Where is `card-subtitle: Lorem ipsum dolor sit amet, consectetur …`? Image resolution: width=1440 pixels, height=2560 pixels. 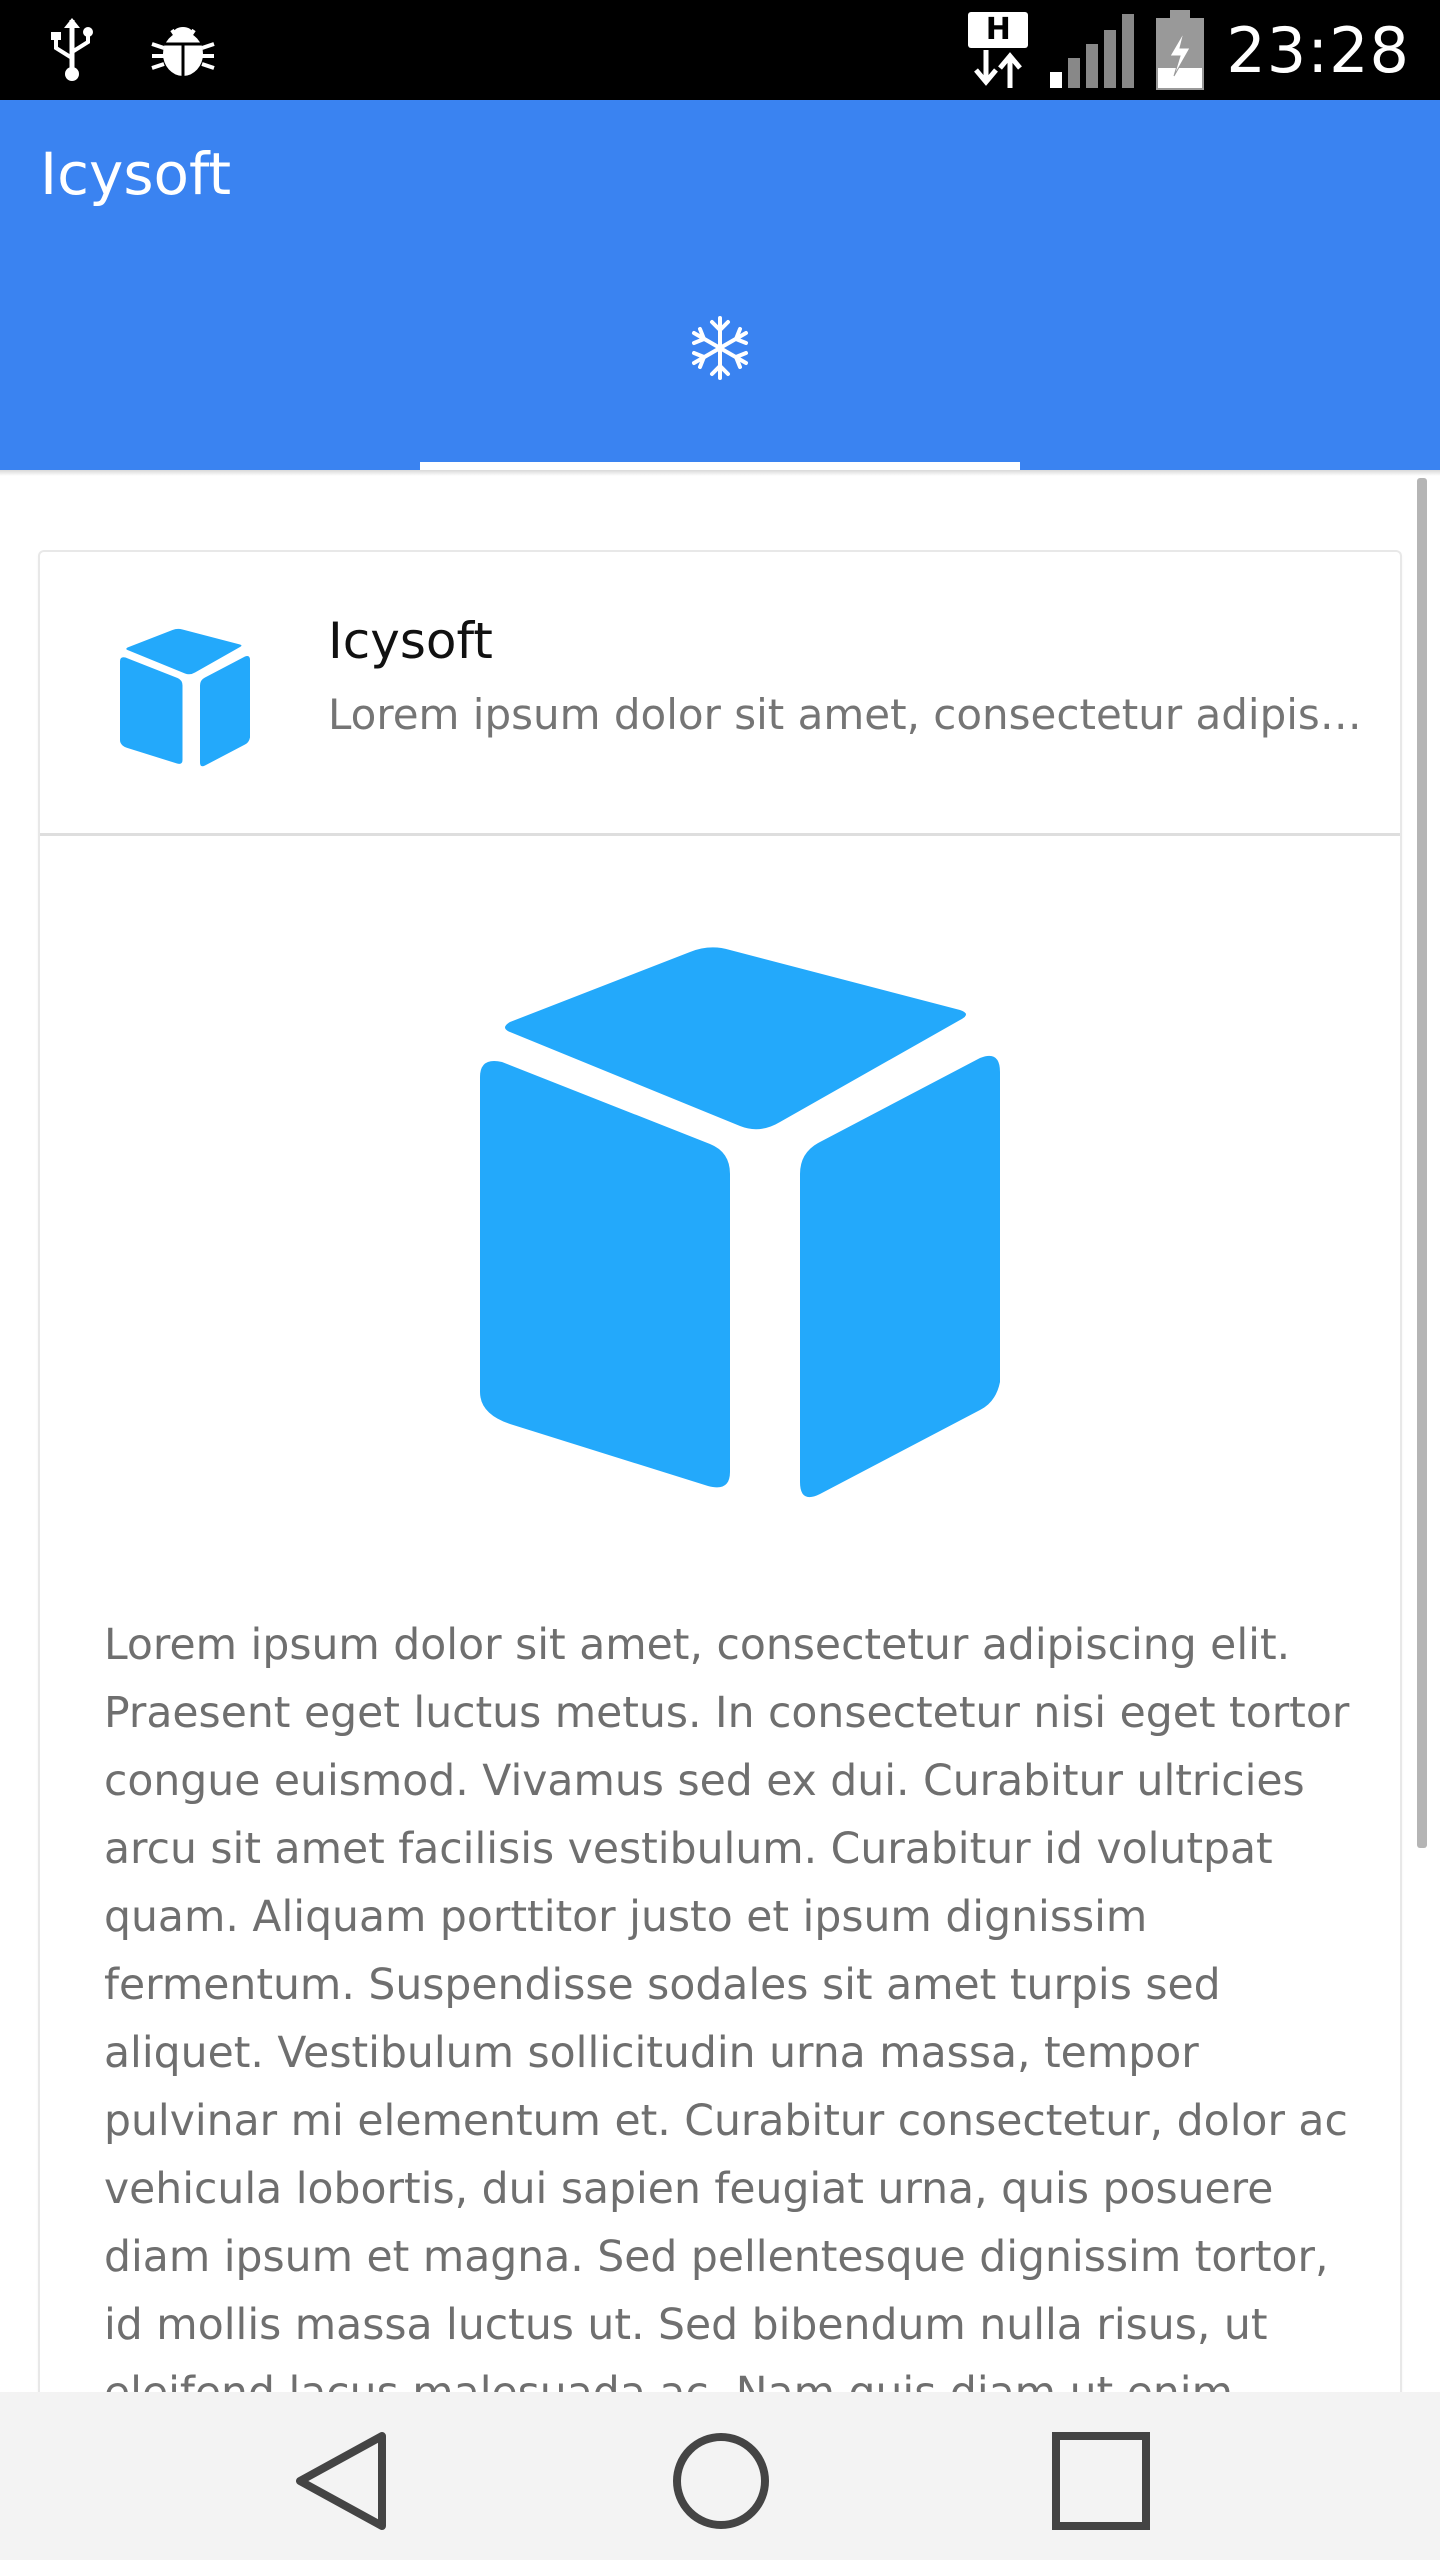
card-subtitle: Lorem ipsum dolor sit amet, consectetur … is located at coordinates (848, 714).